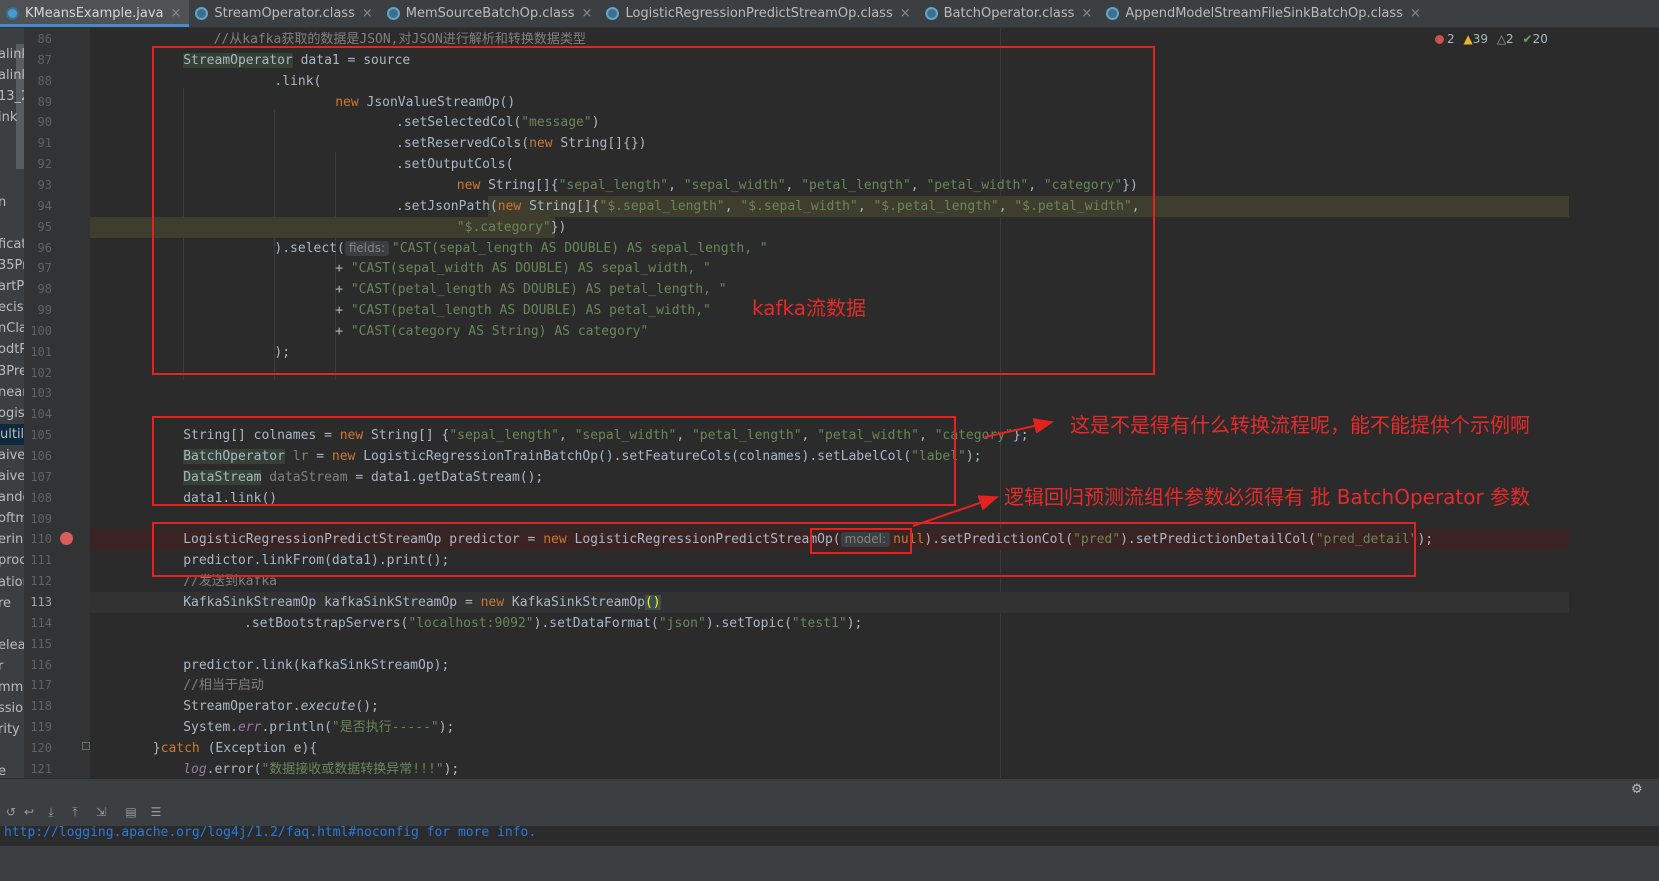 This screenshot has height=881, width=1659. Describe the element at coordinates (41, 747) in the screenshot. I see `line-number: 120` at that location.